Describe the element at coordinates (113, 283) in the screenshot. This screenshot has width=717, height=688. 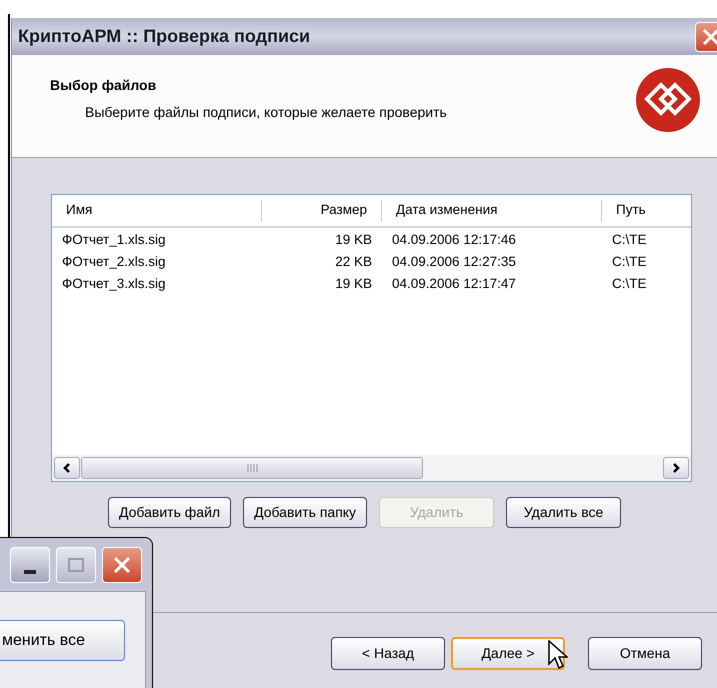
I see `table-cell-text: ФОтчет_3.xls.sig` at that location.